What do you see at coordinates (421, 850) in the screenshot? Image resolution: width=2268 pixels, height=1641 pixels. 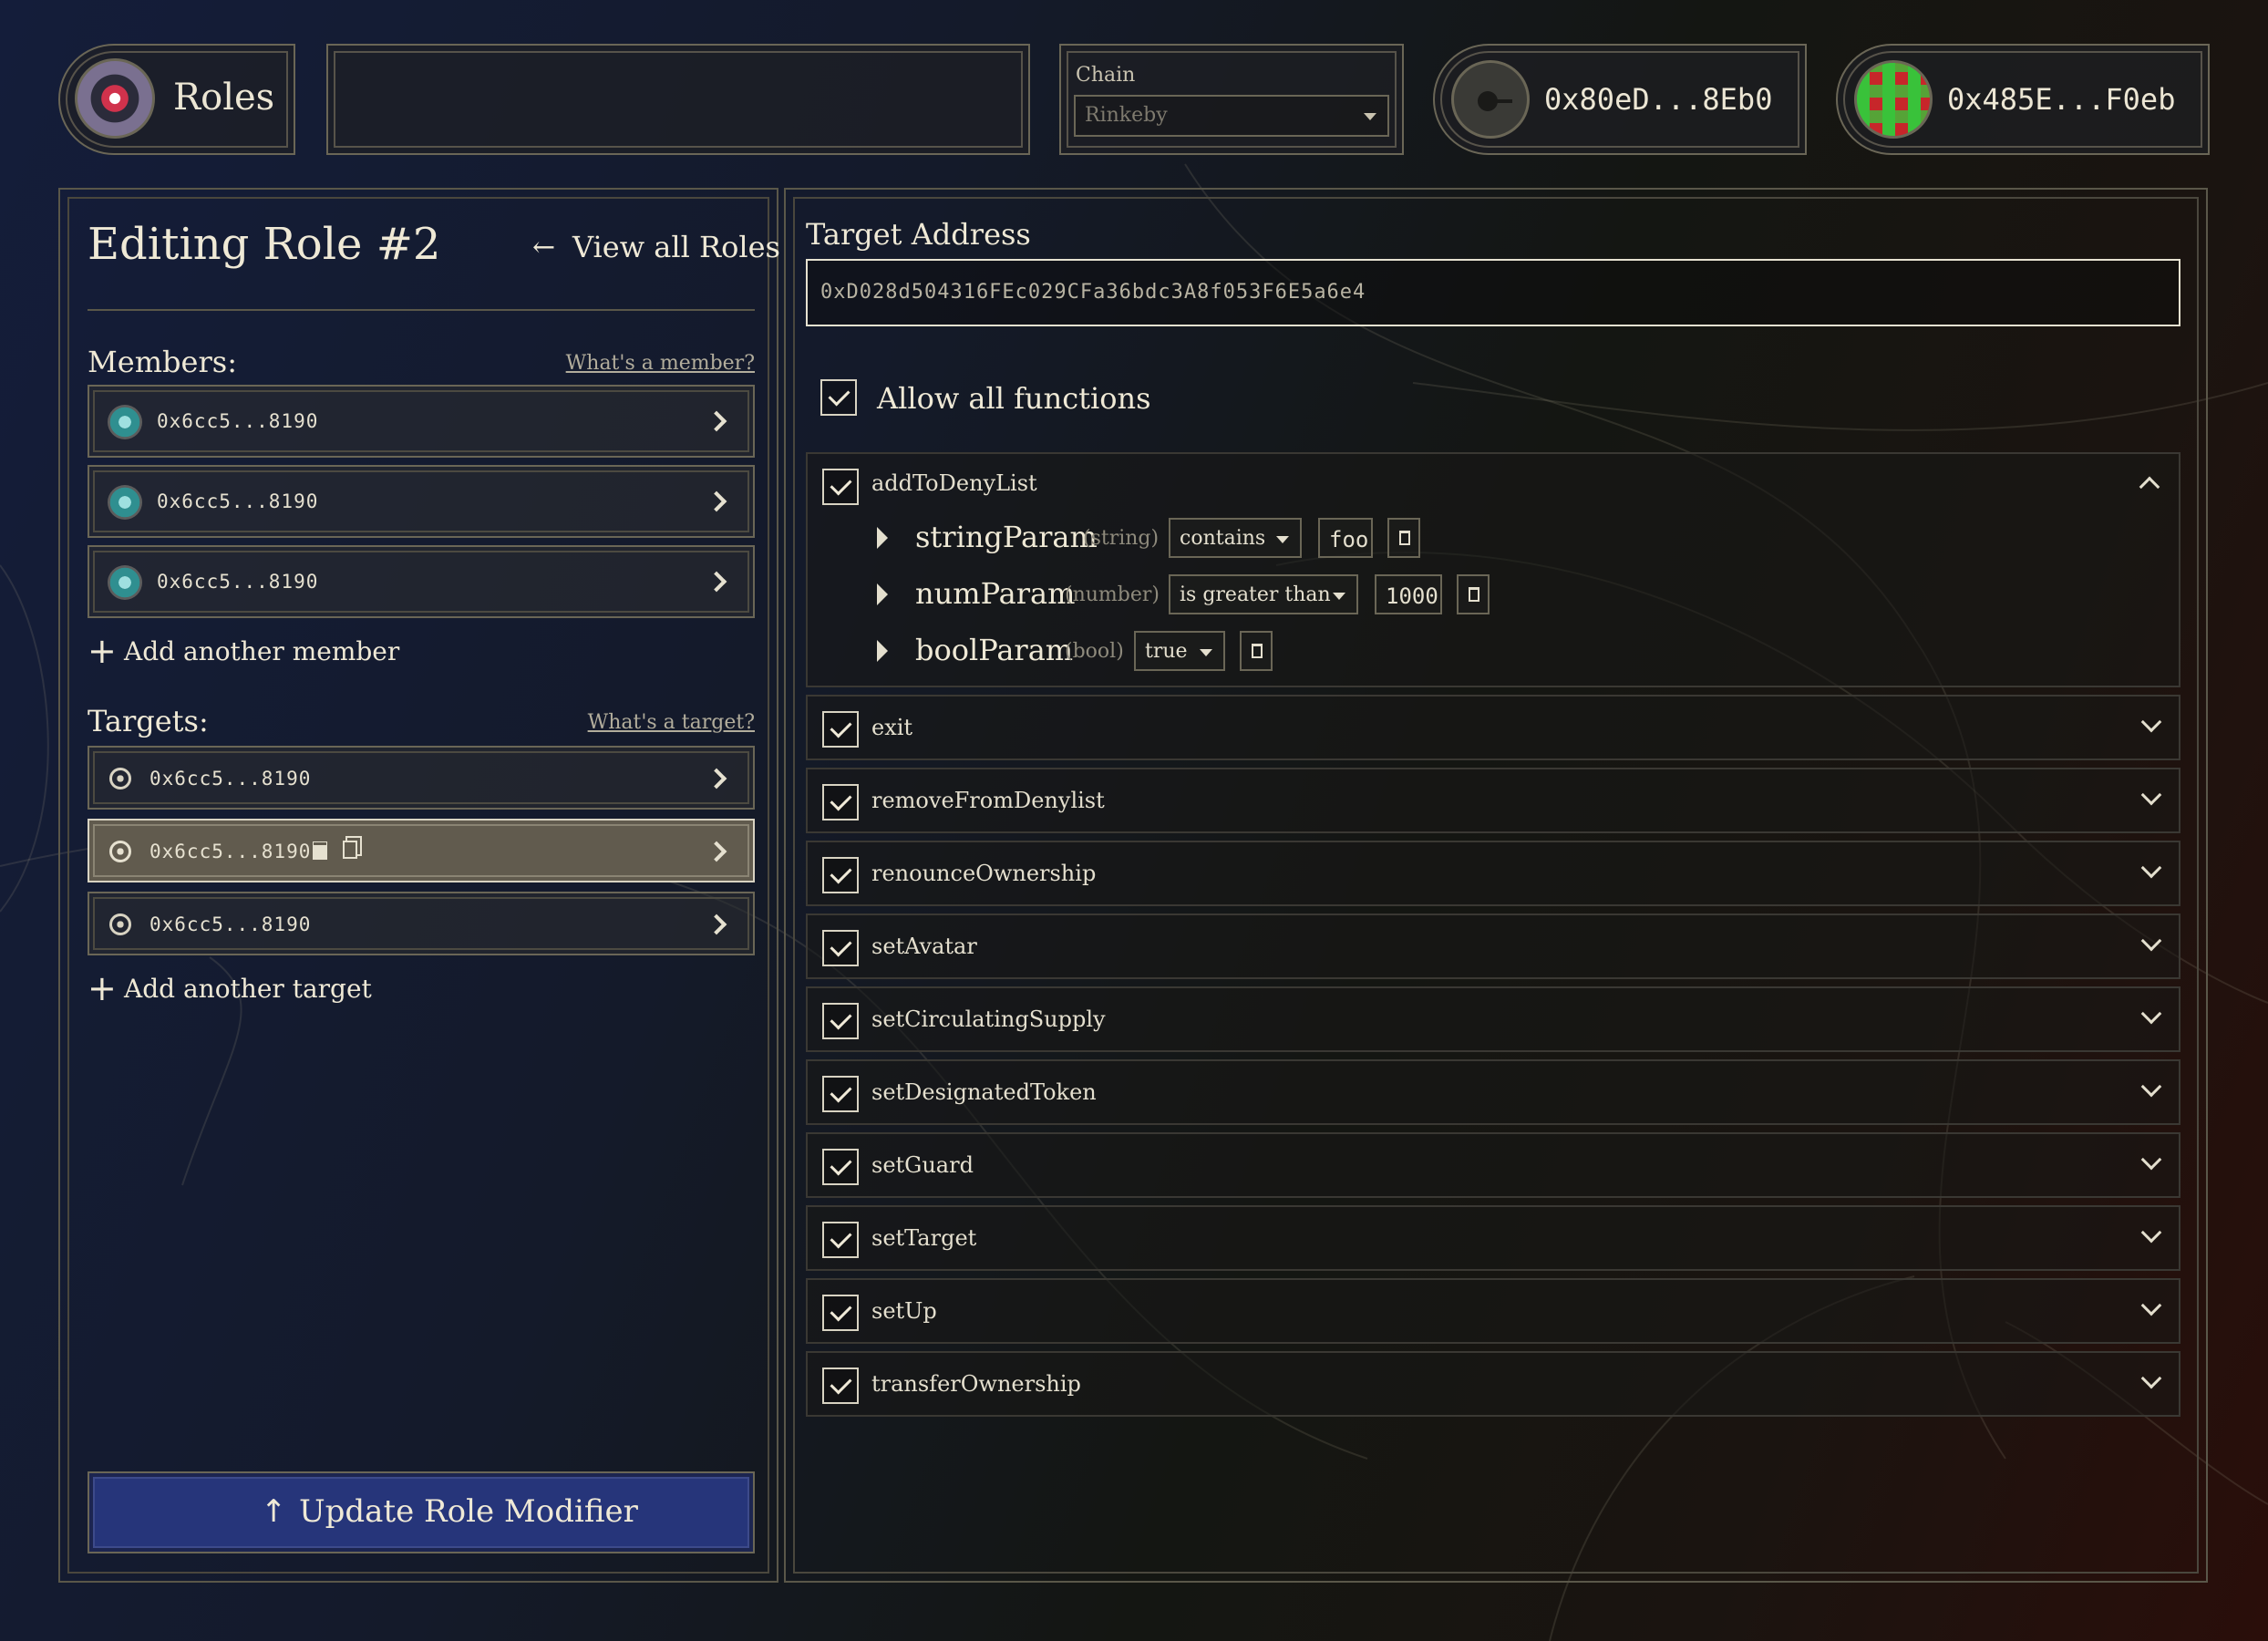 I see `target-row-selected: 0x6cc5...8190` at bounding box center [421, 850].